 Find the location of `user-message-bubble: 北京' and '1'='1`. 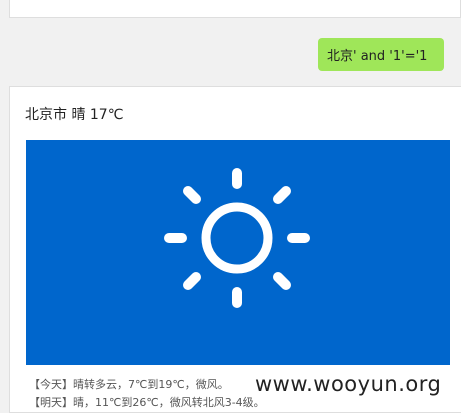

user-message-bubble: 北京' and '1'='1 is located at coordinates (381, 54).